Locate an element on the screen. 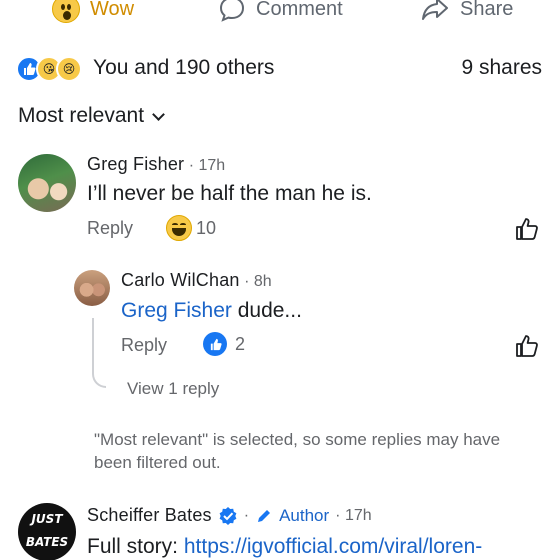 This screenshot has height=560, width=560. sad-emoji-icon: 😢 is located at coordinates (69, 69).